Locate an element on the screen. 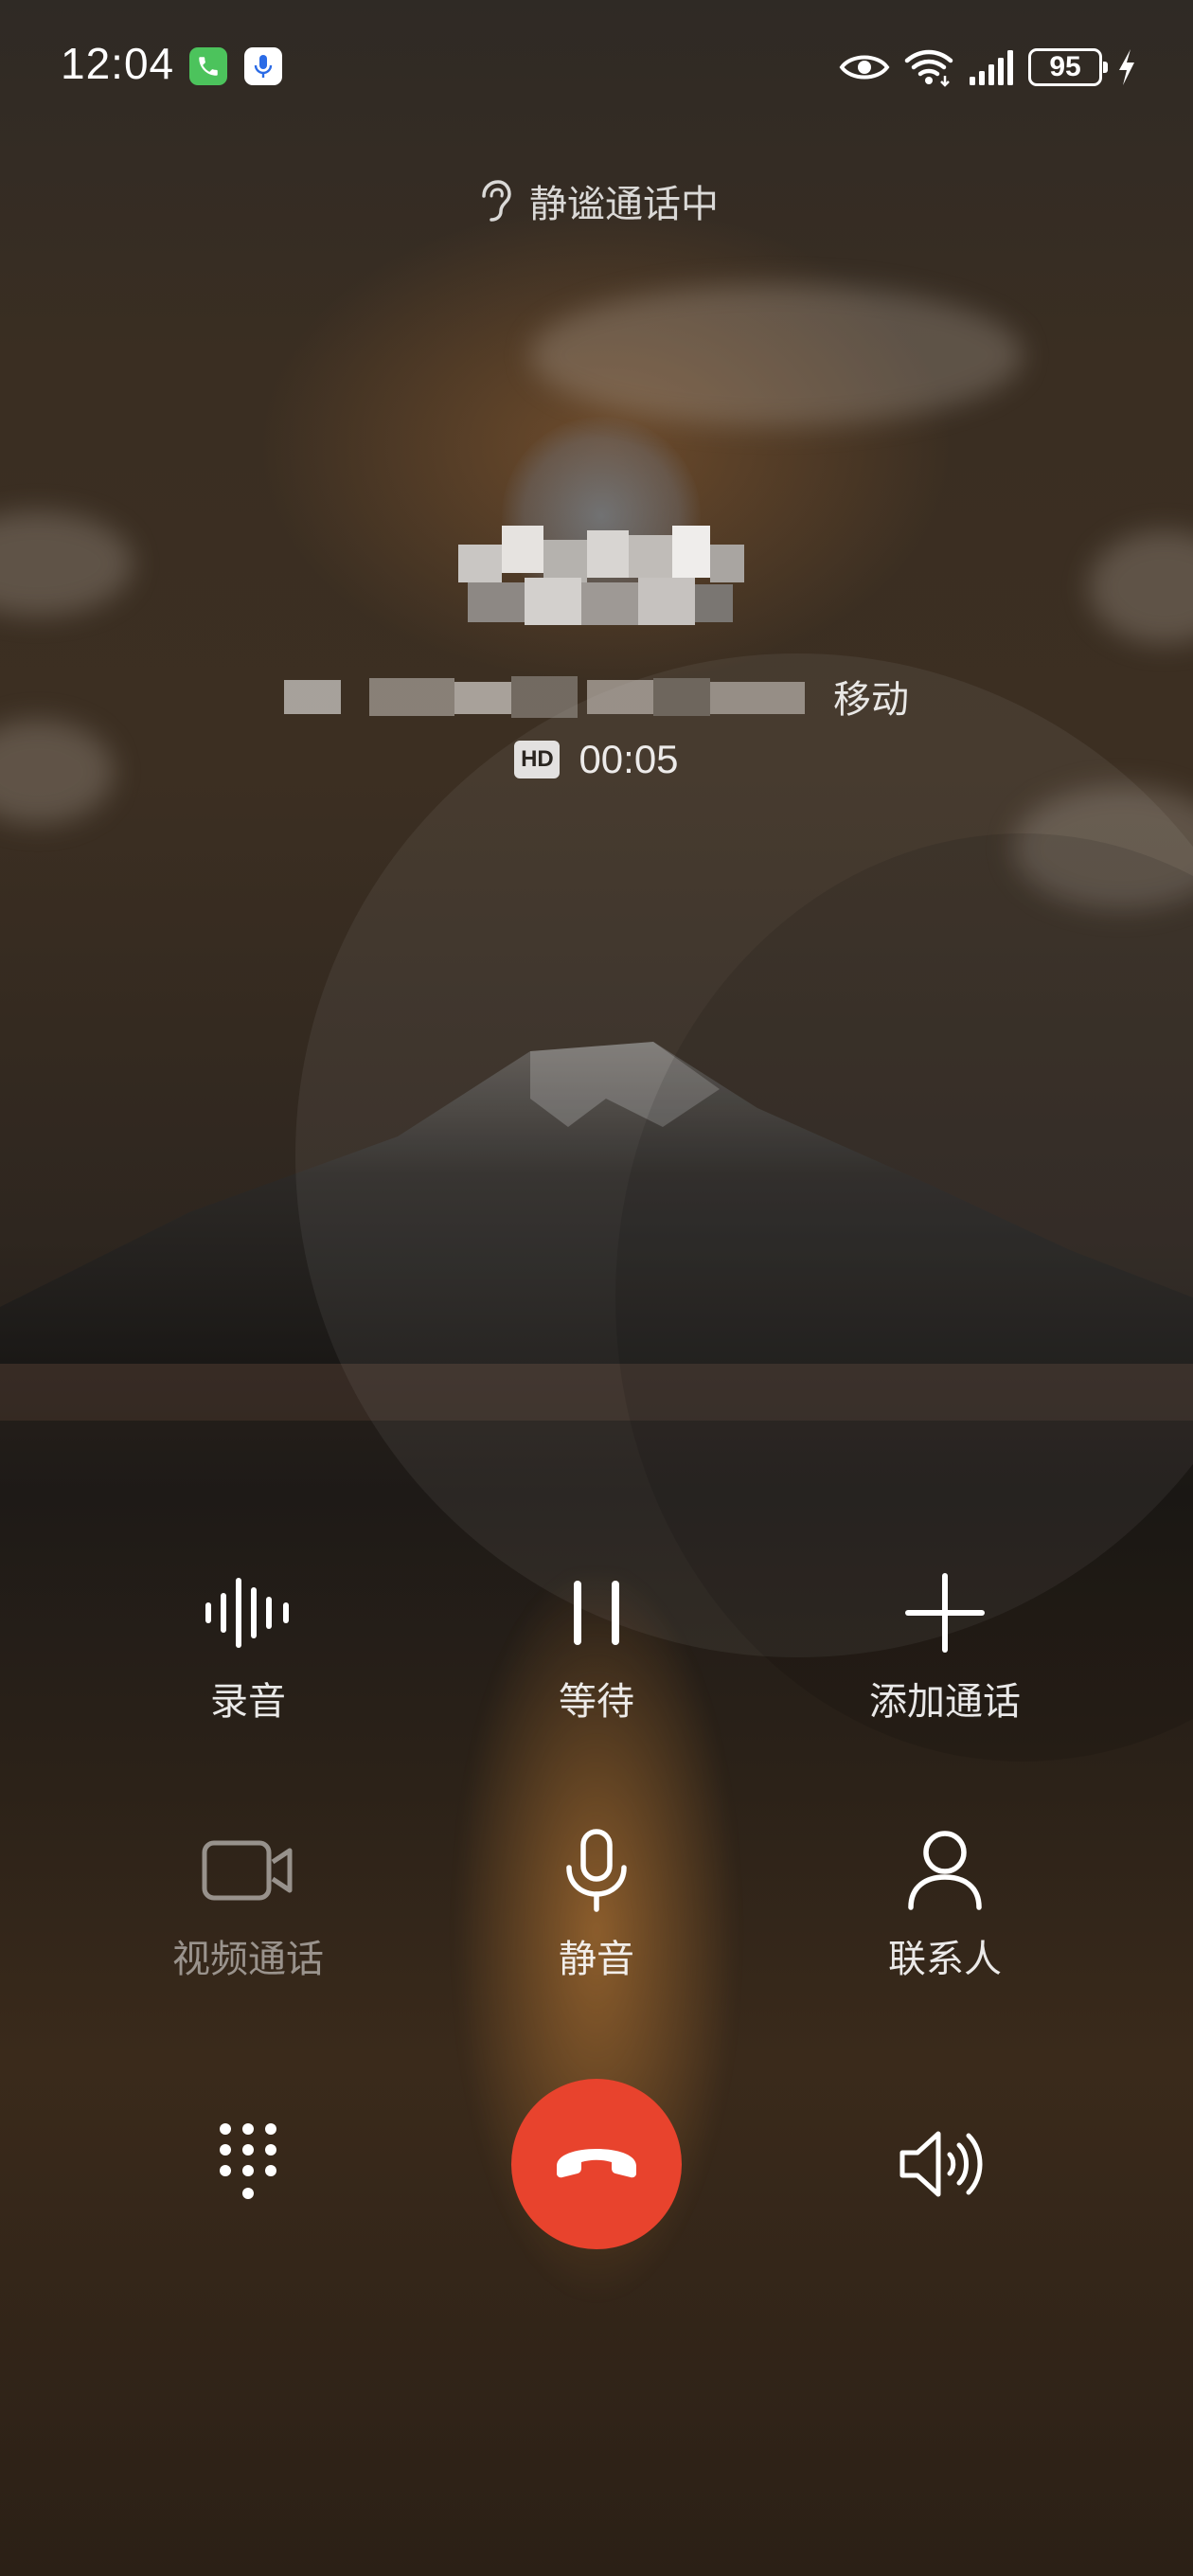 The width and height of the screenshot is (1193, 2576). waveform-icon is located at coordinates (247, 1613).